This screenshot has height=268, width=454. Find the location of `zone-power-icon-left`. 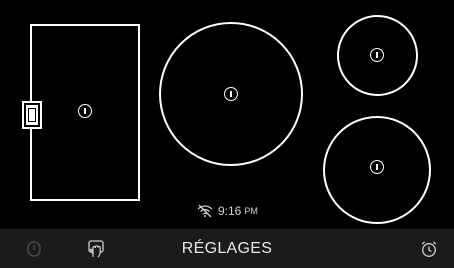

zone-power-icon-left is located at coordinates (85, 111).